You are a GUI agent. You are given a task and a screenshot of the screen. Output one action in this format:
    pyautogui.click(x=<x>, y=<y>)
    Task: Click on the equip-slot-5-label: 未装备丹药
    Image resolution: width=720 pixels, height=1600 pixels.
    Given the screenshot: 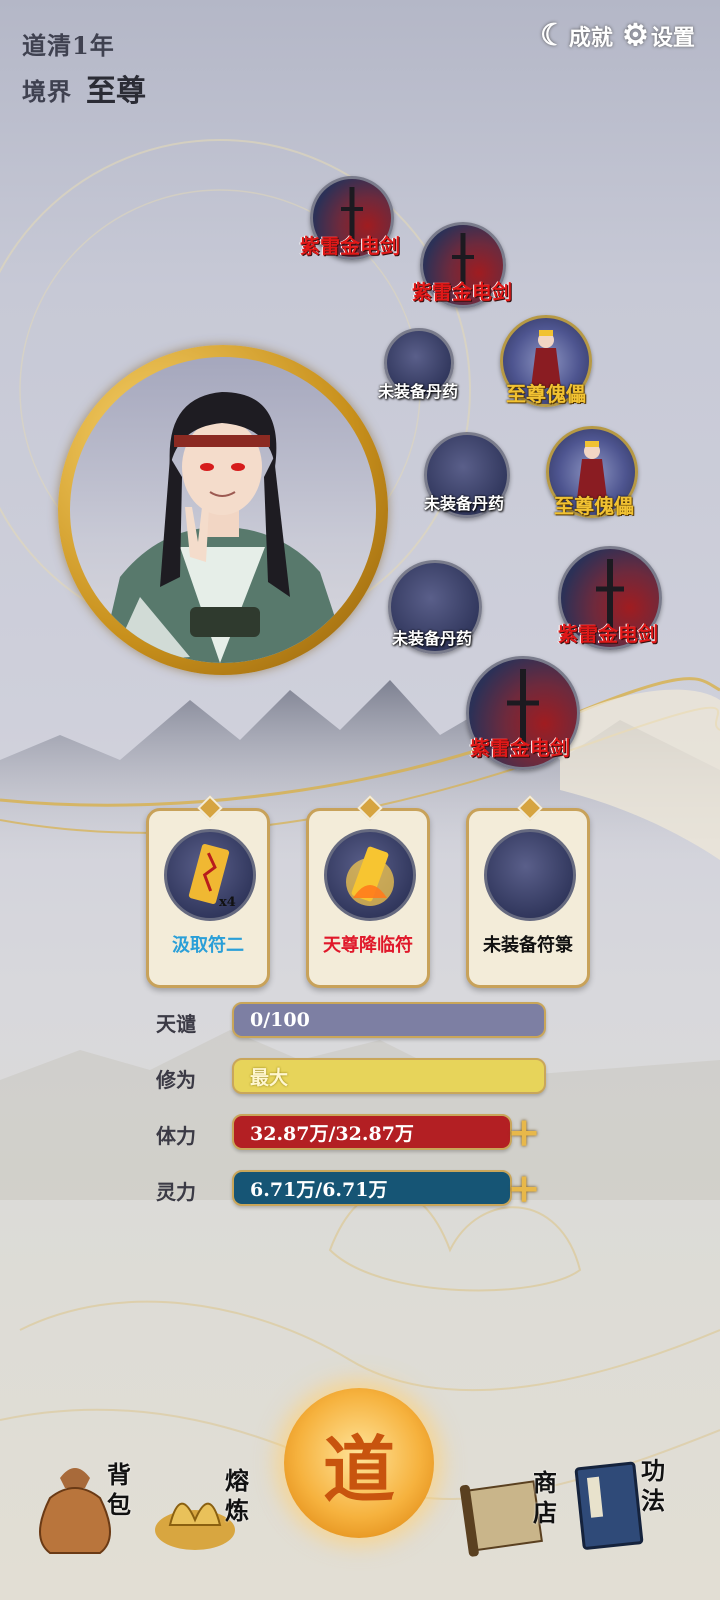 What is the action you would take?
    pyautogui.click(x=464, y=503)
    